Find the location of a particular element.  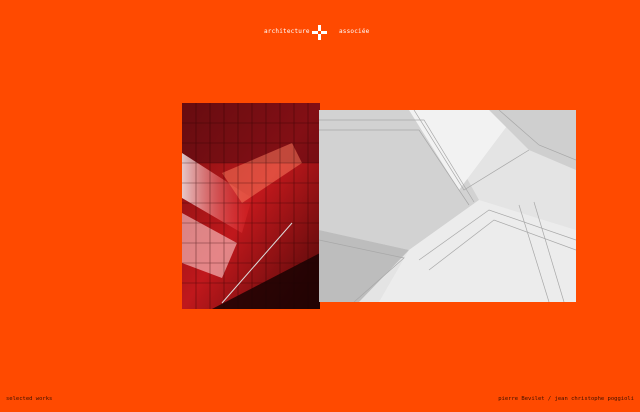

associee-link: associée is located at coordinates (354, 31).